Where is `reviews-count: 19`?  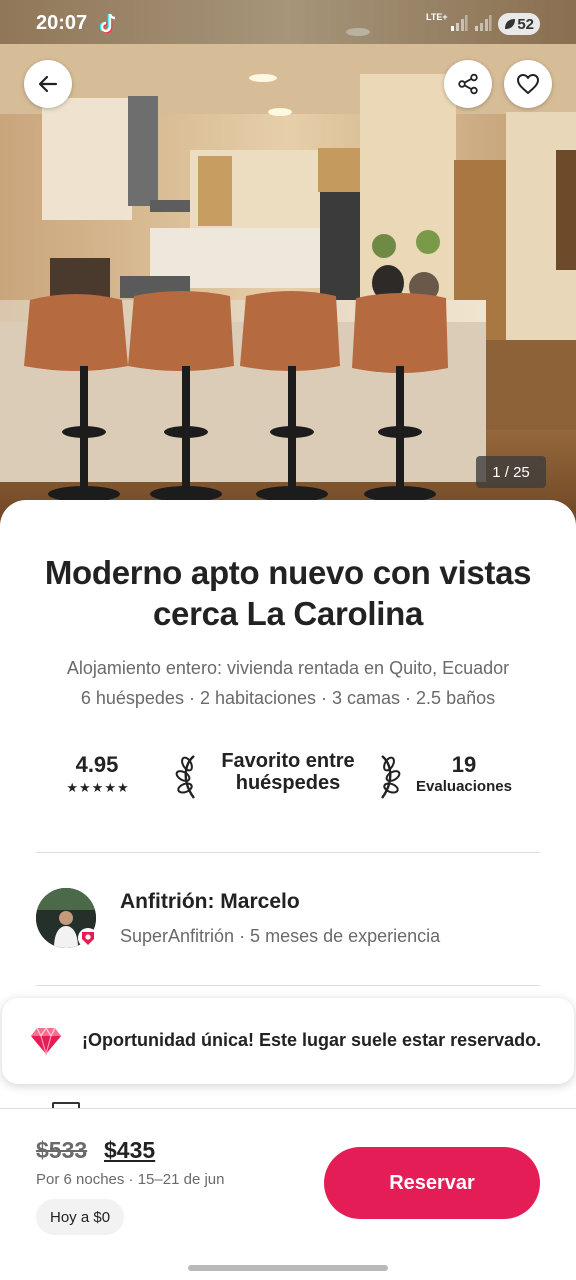 reviews-count: 19 is located at coordinates (464, 765).